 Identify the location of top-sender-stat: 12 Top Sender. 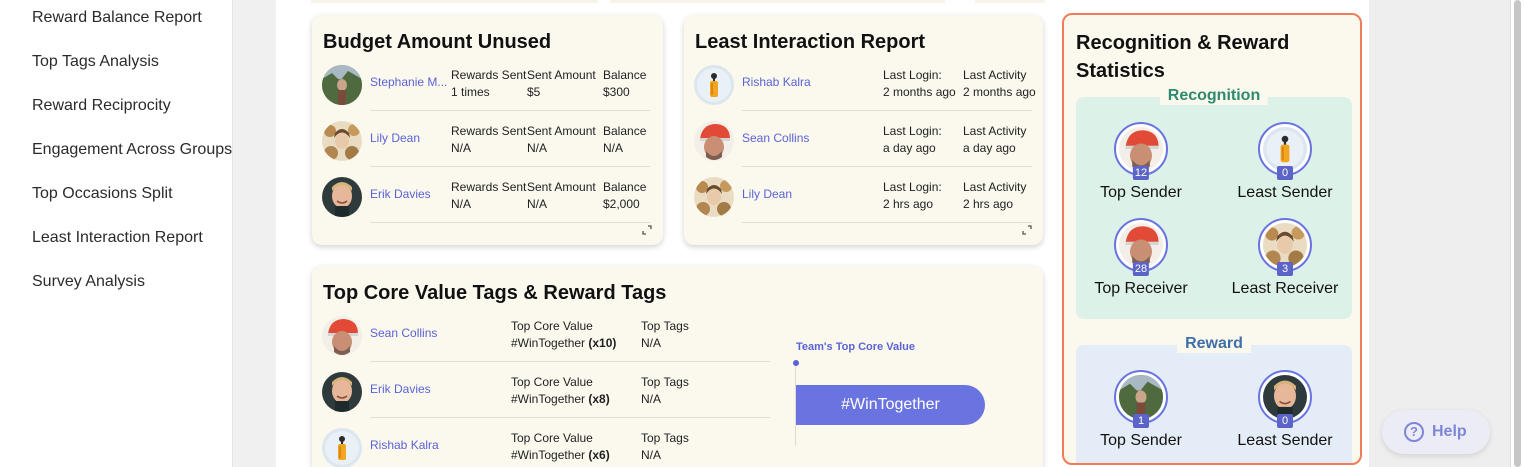
(1141, 162).